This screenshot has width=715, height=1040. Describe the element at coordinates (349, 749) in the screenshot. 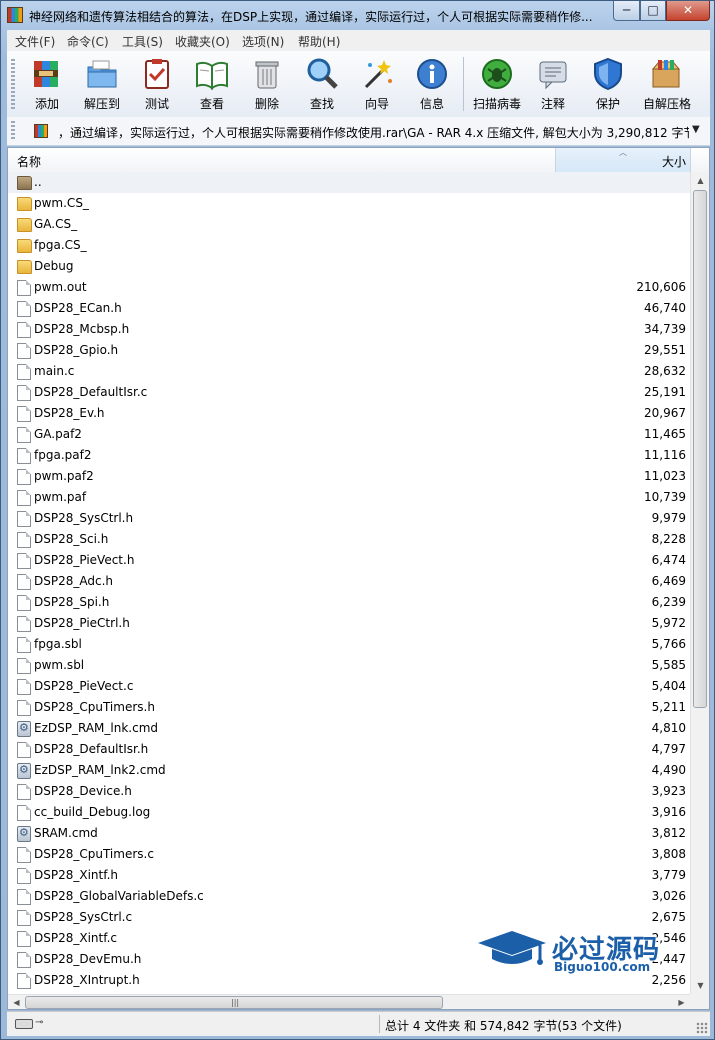

I see `file-row: DSP28_DefaultIsr.h 4,797` at that location.